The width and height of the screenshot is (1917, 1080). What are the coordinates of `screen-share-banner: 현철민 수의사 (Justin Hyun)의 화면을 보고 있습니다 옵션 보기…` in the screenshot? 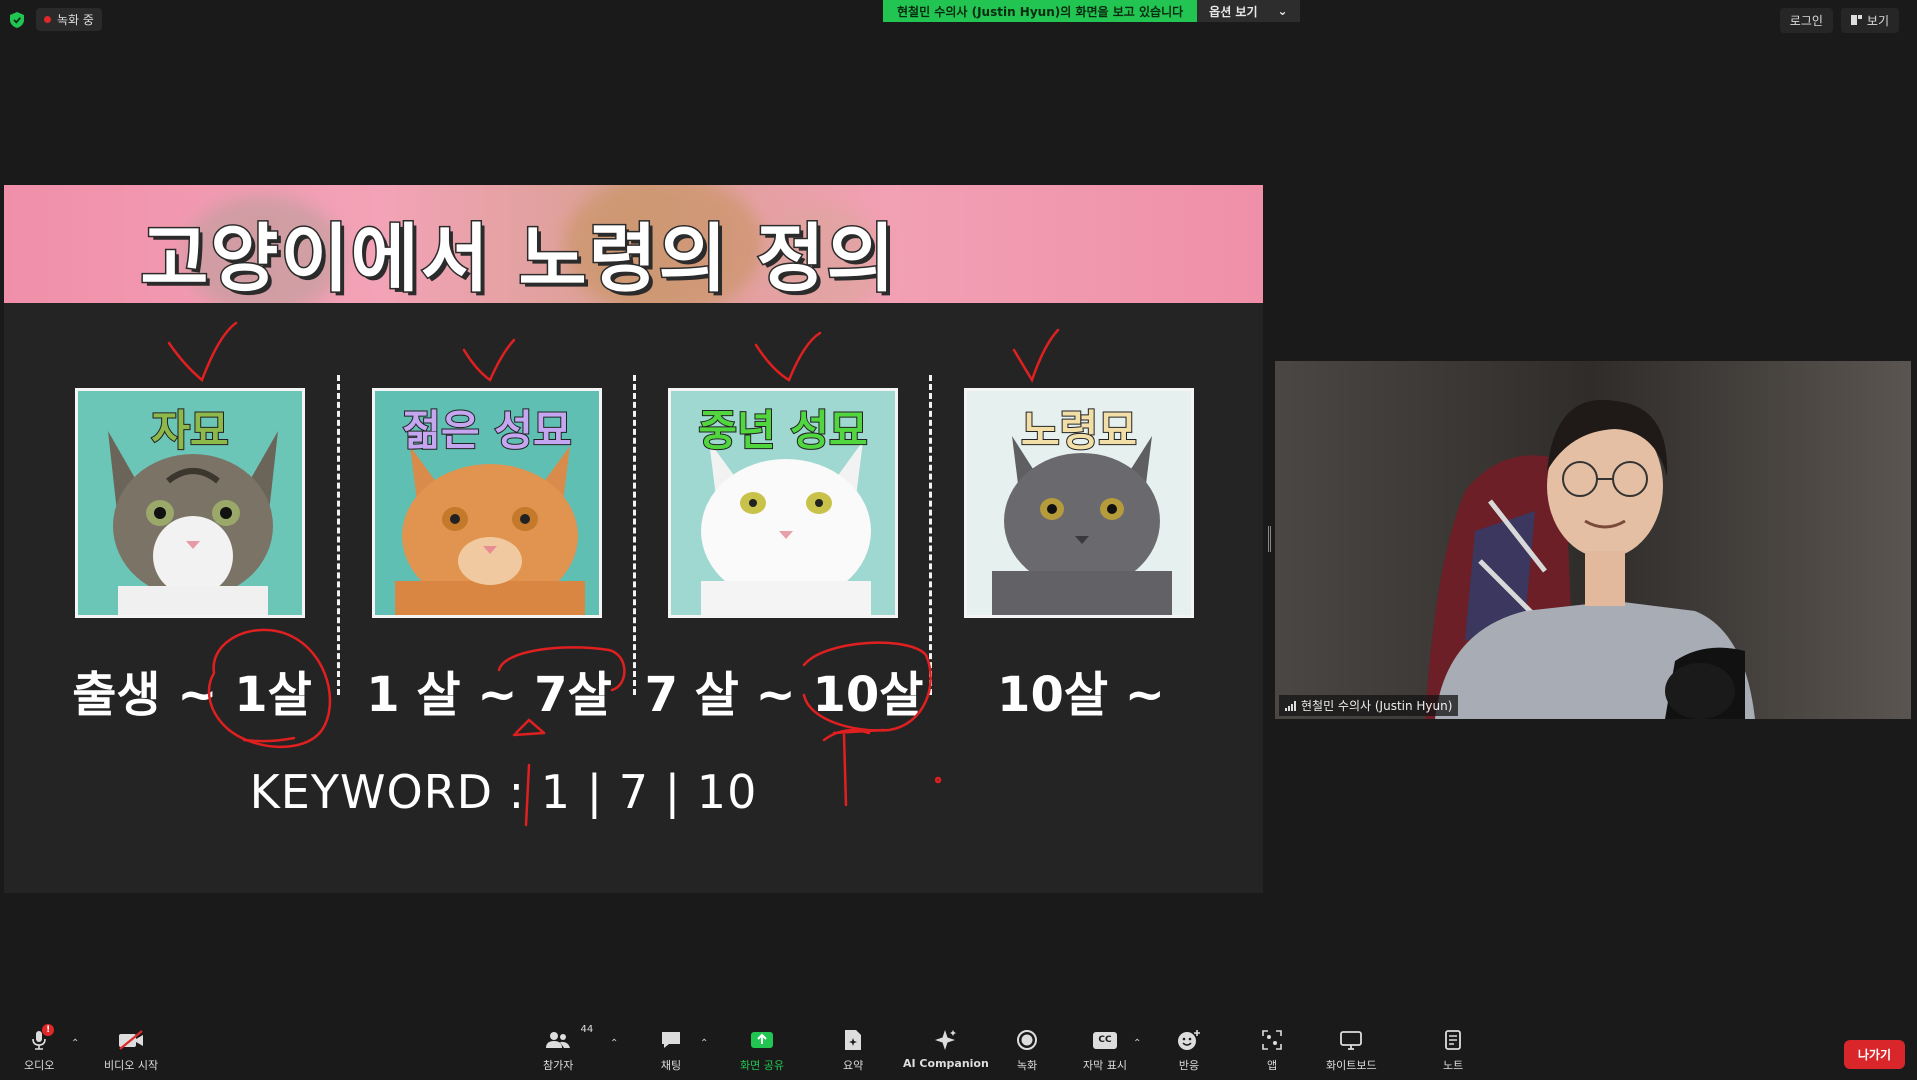 It's located at (1091, 11).